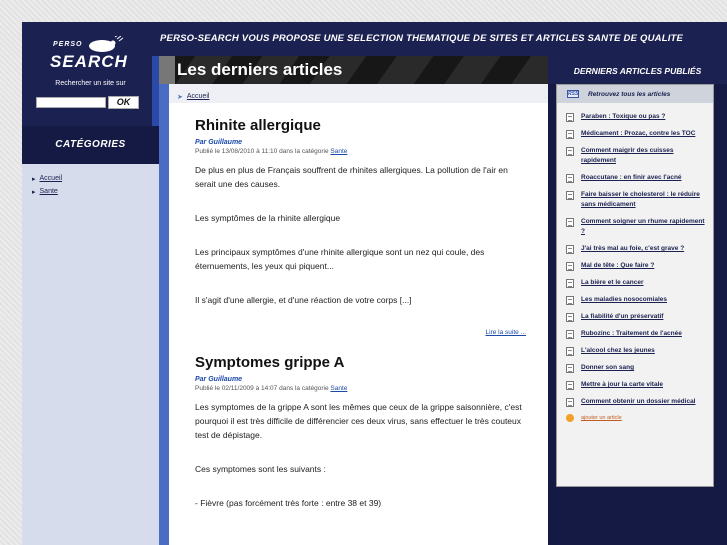 The width and height of the screenshot is (727, 545). I want to click on recent-post-item: L'alcool chez les jeunes, so click(637, 351).